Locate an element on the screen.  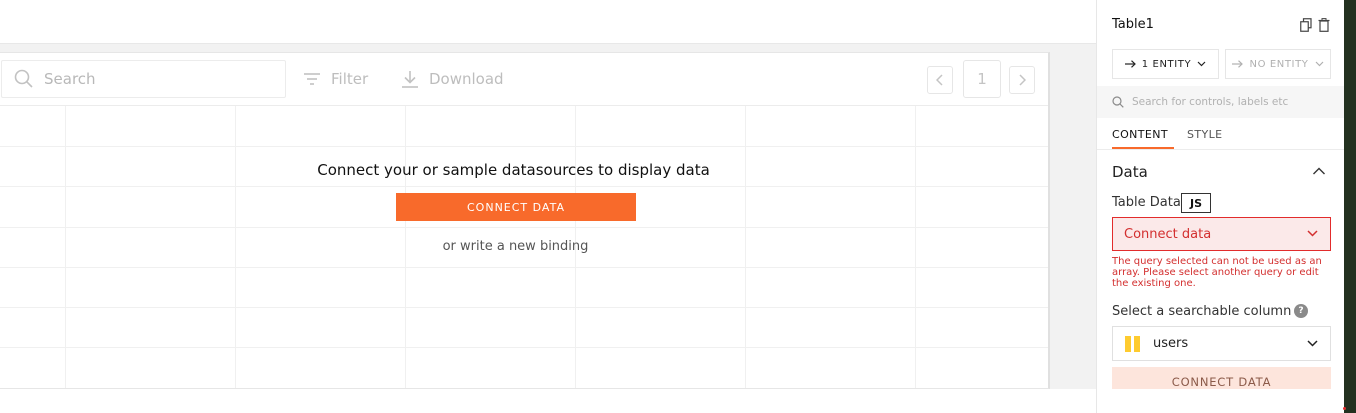
property-tabs: CONTENT STYLE is located at coordinates (1220, 134).